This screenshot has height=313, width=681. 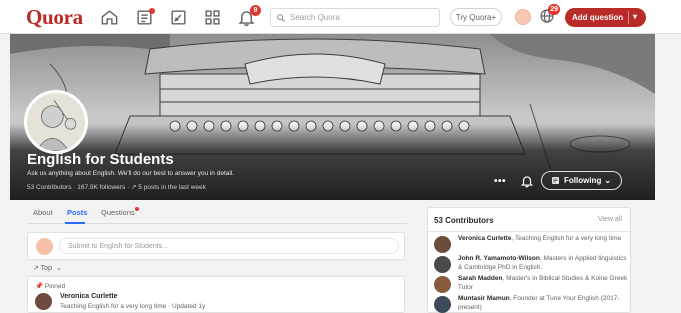 I want to click on home-icon, so click(x=109, y=17).